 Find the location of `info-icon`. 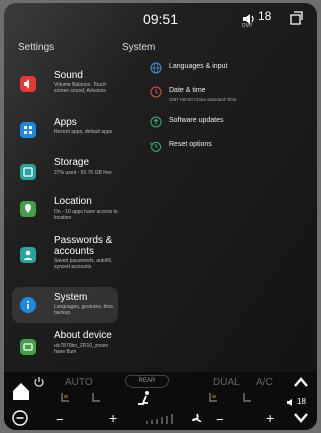

info-icon is located at coordinates (28, 305).